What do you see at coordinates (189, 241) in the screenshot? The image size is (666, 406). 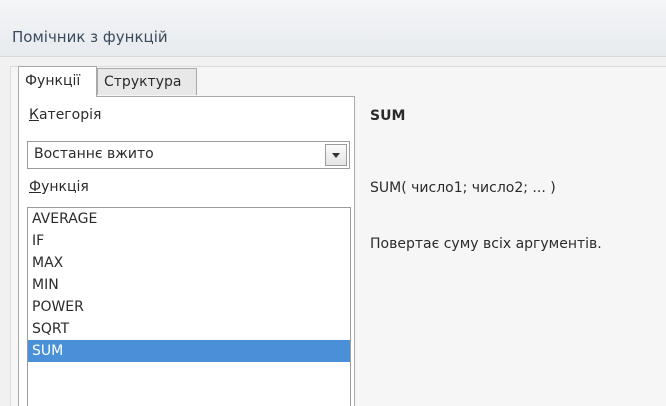 I see `list-item-if: IF` at bounding box center [189, 241].